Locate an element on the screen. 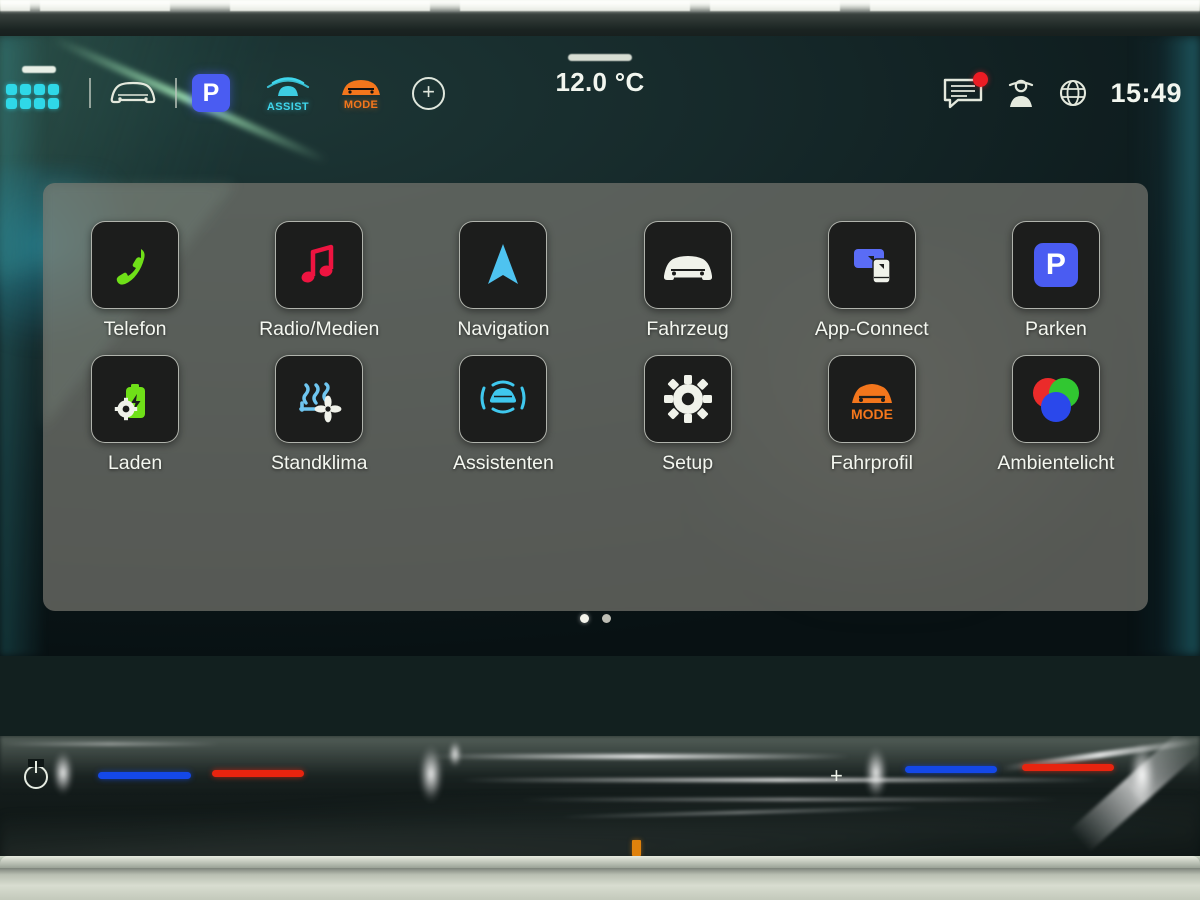 The width and height of the screenshot is (1200, 900). app-label: Telefon is located at coordinates (135, 329).